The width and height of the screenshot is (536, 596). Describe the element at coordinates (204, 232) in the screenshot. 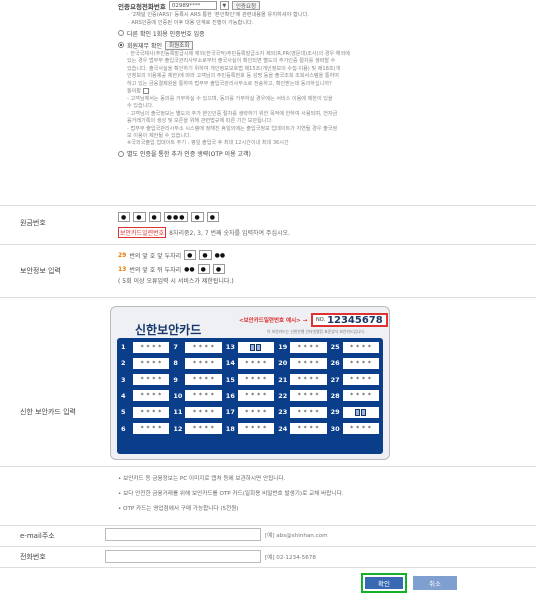

I see `account-hint: 보안카드일련번호 8자리중2, 3, 7 번째 숫자를 입력하여 주십시오.` at that location.